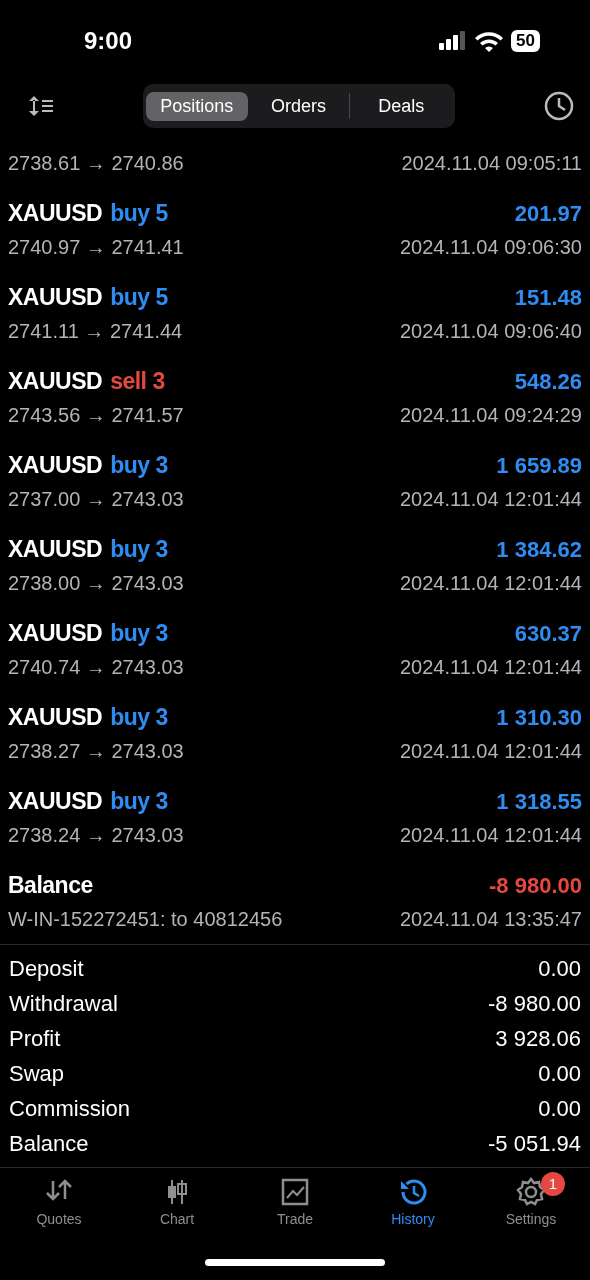 The height and width of the screenshot is (1280, 590). What do you see at coordinates (548, 297) in the screenshot?
I see `deal-profit: 151.48` at bounding box center [548, 297].